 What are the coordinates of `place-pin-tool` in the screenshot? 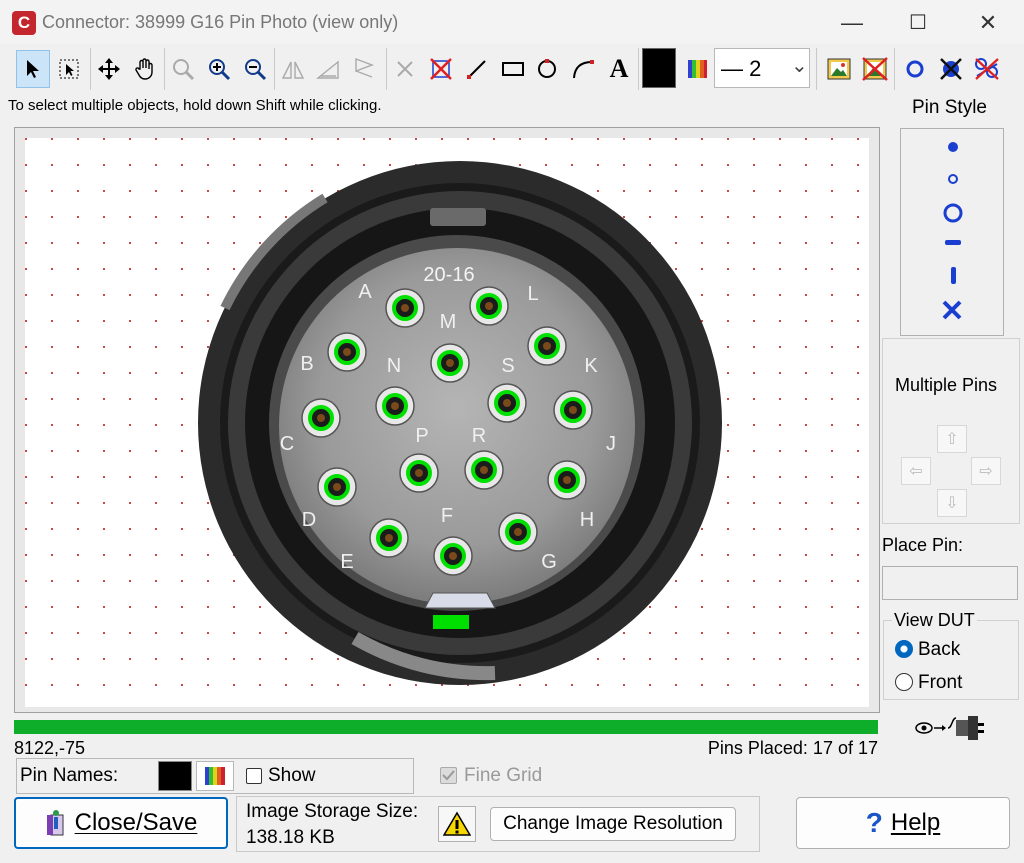 It's located at (915, 69).